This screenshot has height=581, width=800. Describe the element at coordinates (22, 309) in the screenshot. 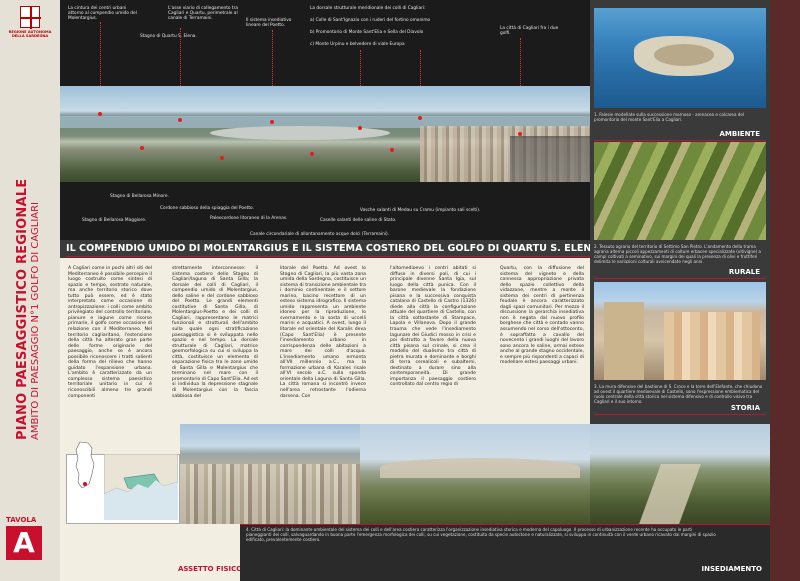

I see `plan-title: PIANO PAESAGGISTICO REGIONALE` at that location.